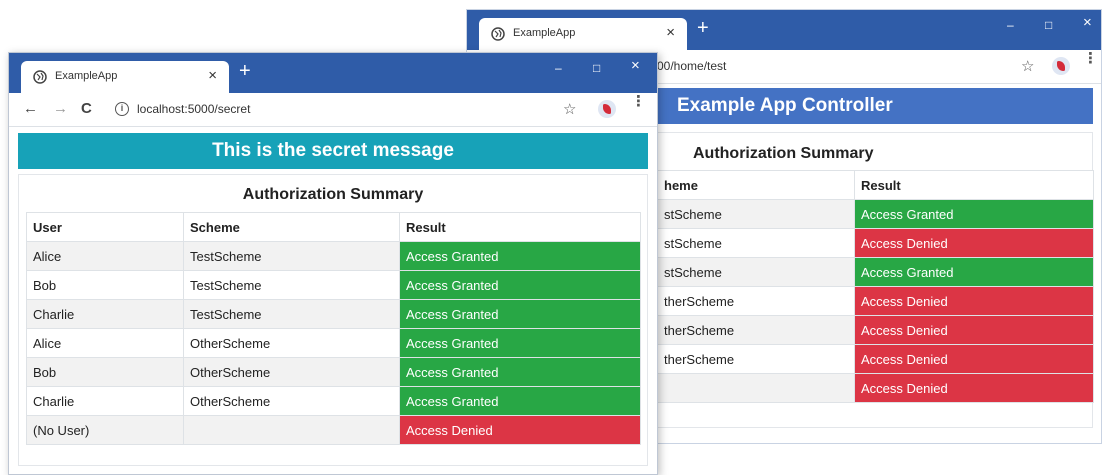 The image size is (1102, 475). I want to click on table-row: Alice TestScheme Access Granted, so click(333, 256).